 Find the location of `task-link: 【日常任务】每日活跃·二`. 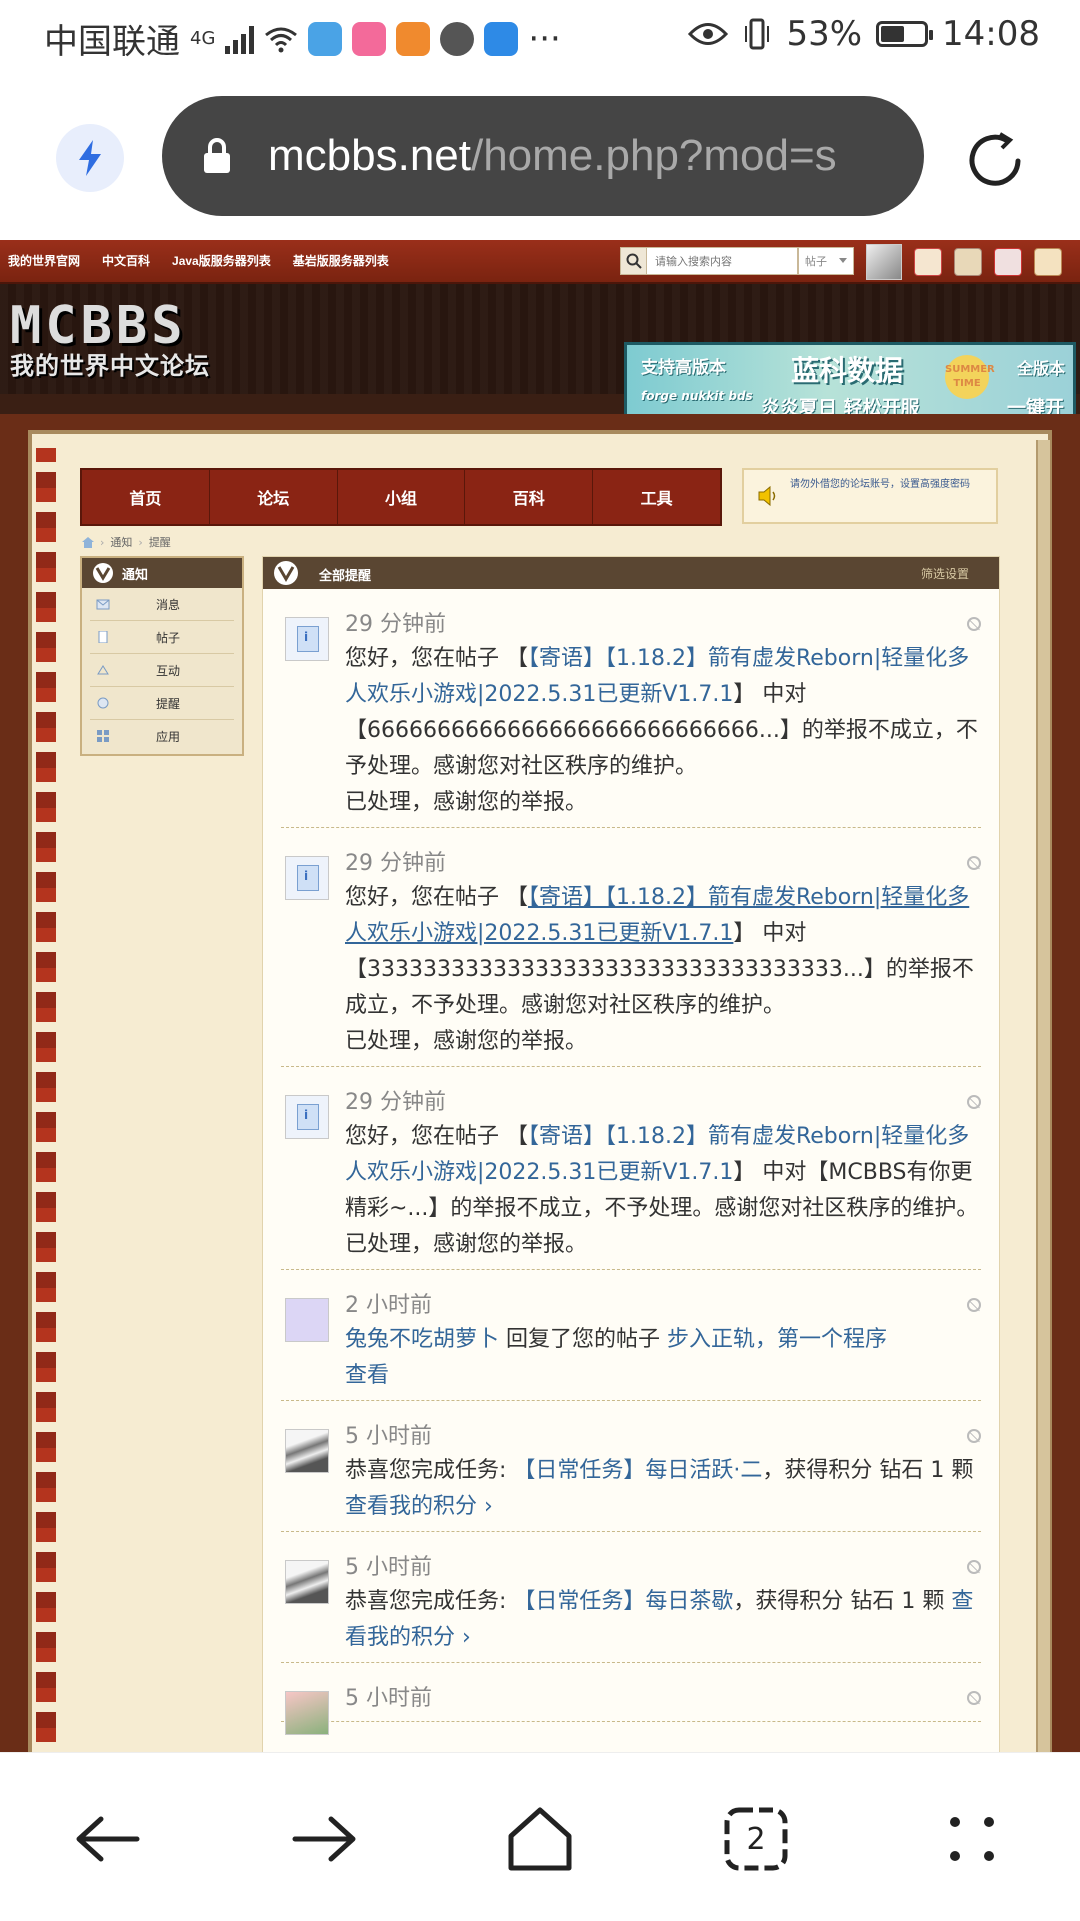

task-link: 【日常任务】每日活跃·二 is located at coordinates (637, 1470).